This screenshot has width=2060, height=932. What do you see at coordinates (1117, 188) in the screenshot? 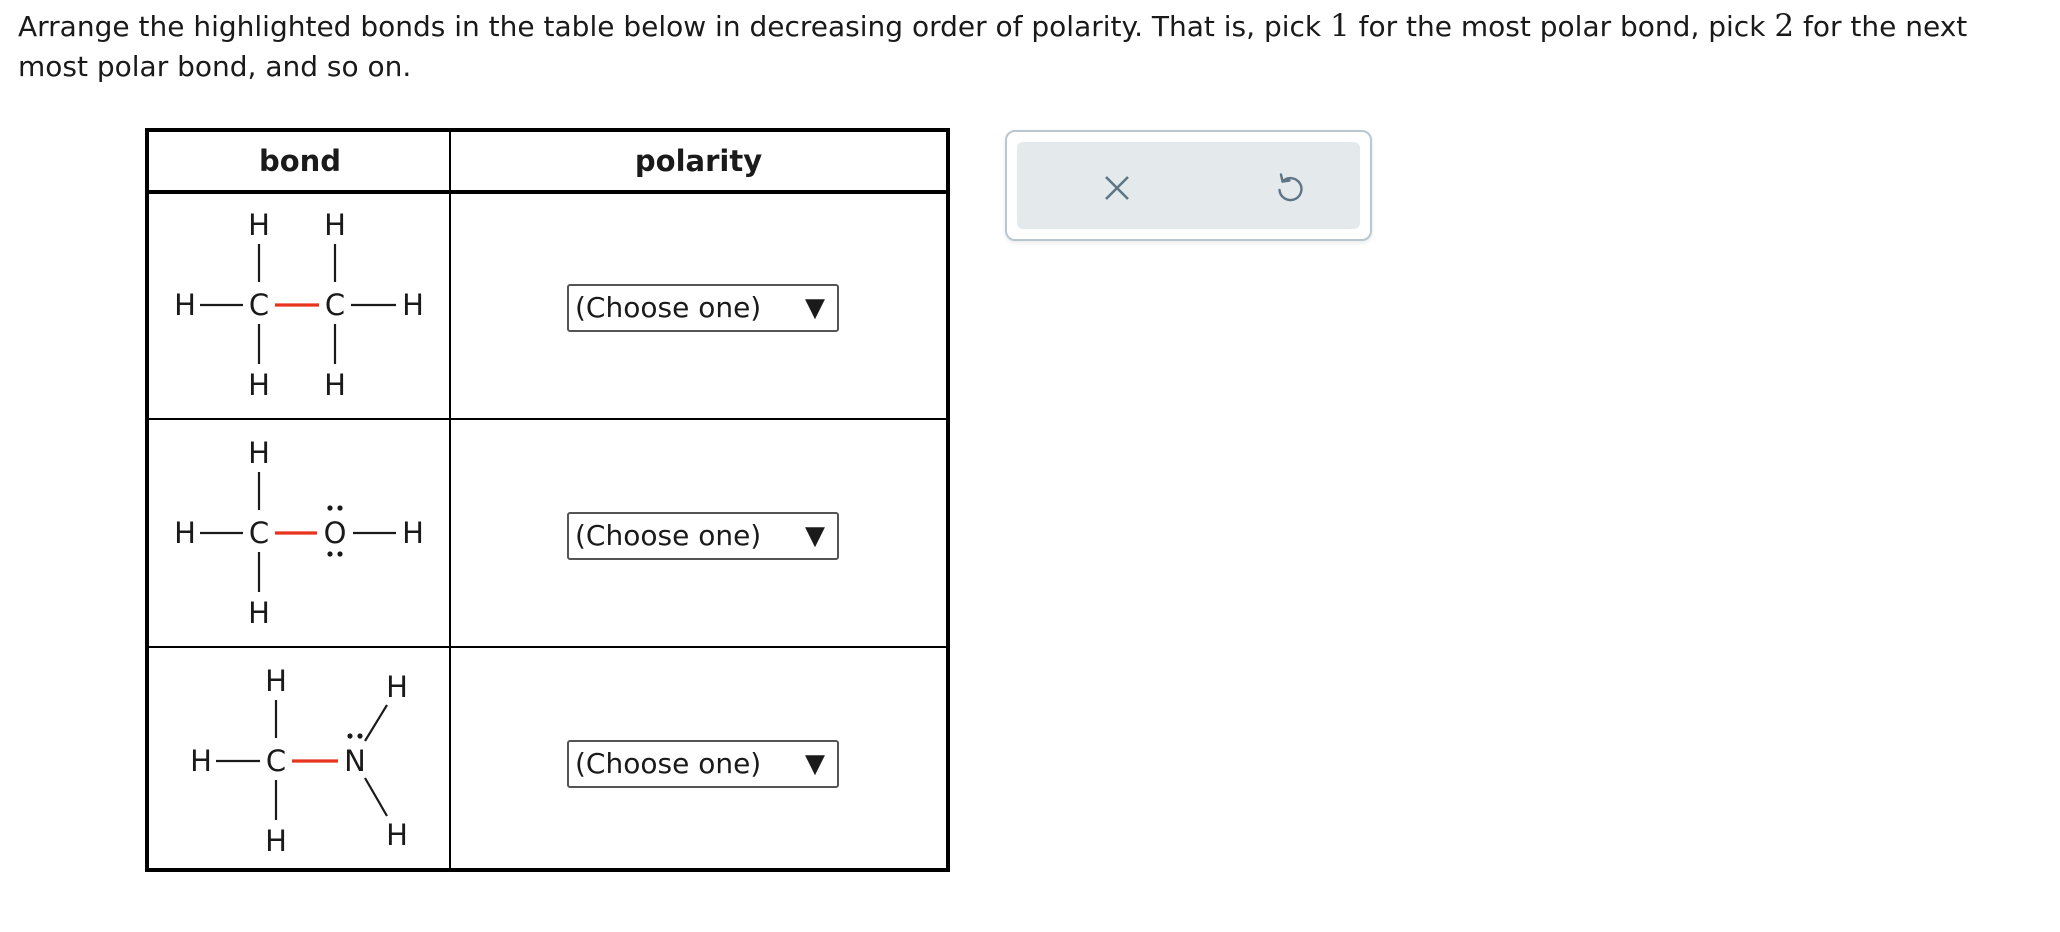
I see `x-icon` at bounding box center [1117, 188].